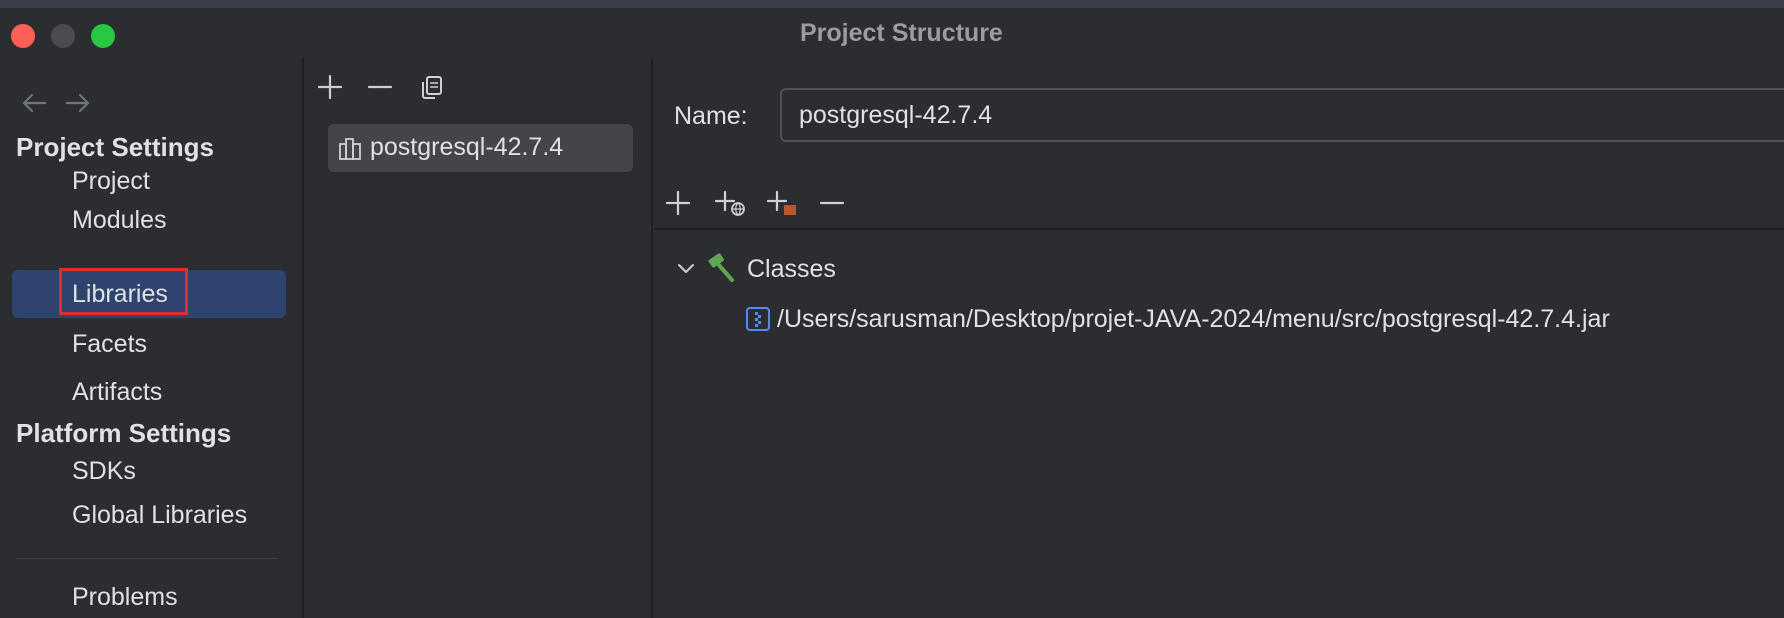  Describe the element at coordinates (901, 33) in the screenshot. I see `window-title: Project Structure` at that location.